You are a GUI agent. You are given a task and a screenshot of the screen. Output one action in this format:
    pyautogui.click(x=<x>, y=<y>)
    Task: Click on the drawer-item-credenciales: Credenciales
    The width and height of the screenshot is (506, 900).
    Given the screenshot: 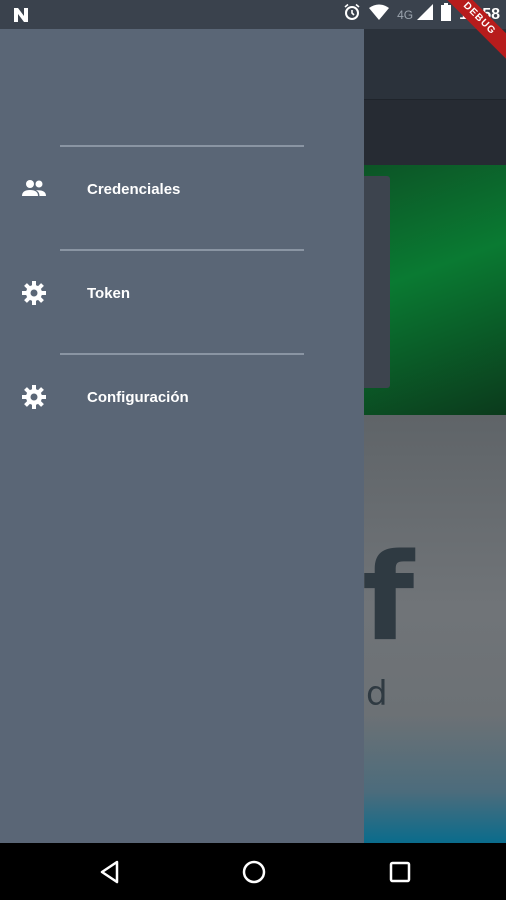 What is the action you would take?
    pyautogui.click(x=182, y=189)
    